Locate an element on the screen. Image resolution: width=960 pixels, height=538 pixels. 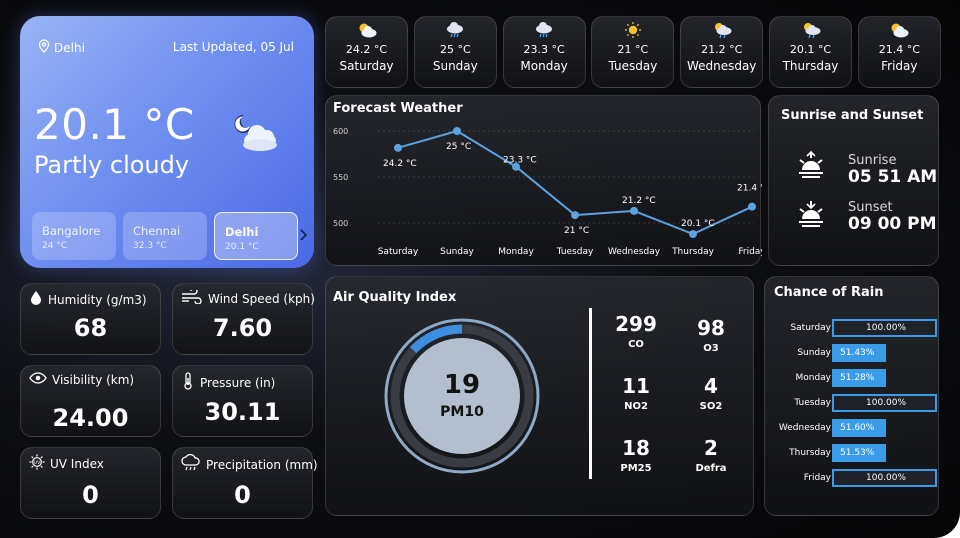
day-temp: 20.1 °C is located at coordinates (810, 49).